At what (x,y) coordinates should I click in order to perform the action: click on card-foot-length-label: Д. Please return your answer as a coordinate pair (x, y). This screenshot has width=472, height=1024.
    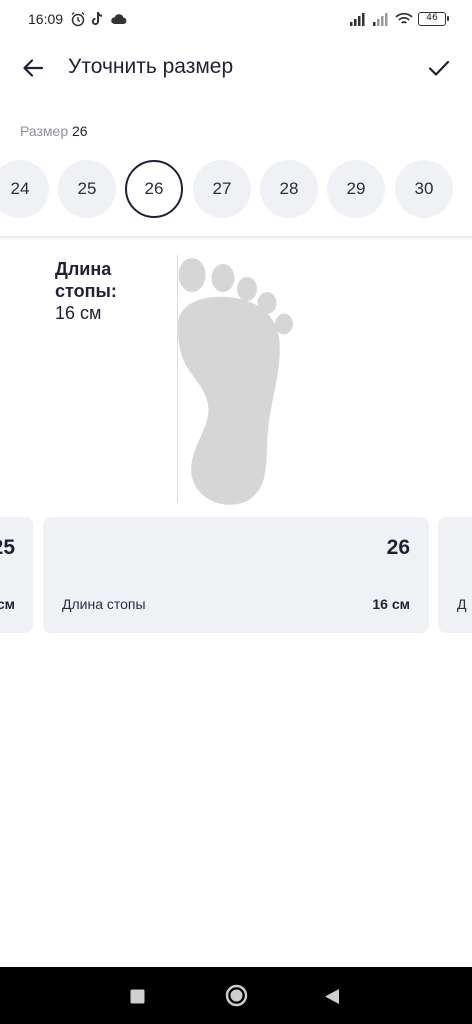
    Looking at the image, I should click on (462, 604).